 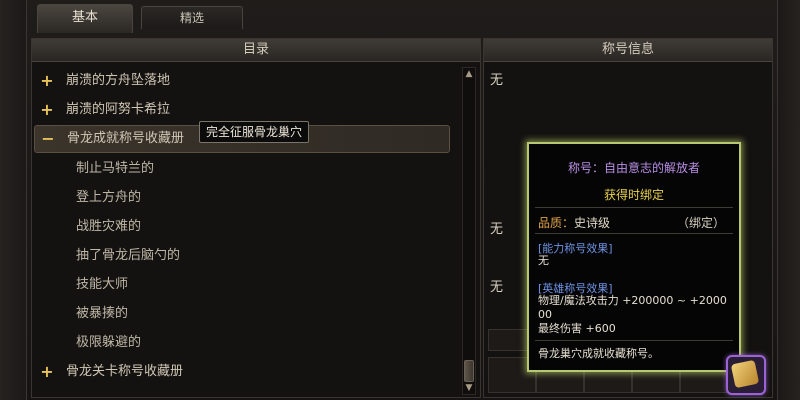 I want to click on quality-value: 史诗级, so click(x=592, y=223).